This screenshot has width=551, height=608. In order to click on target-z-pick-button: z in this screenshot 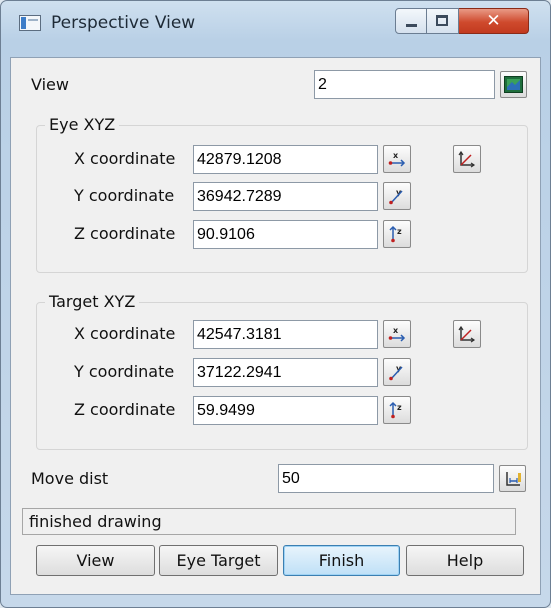, I will do `click(397, 410)`.